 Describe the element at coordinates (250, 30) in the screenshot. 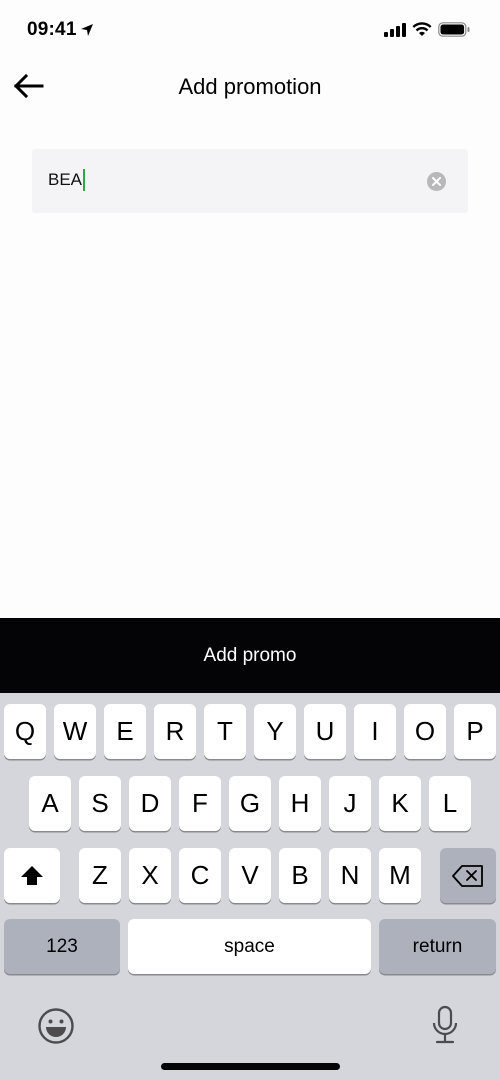

I see `status-bar: 09:41` at that location.